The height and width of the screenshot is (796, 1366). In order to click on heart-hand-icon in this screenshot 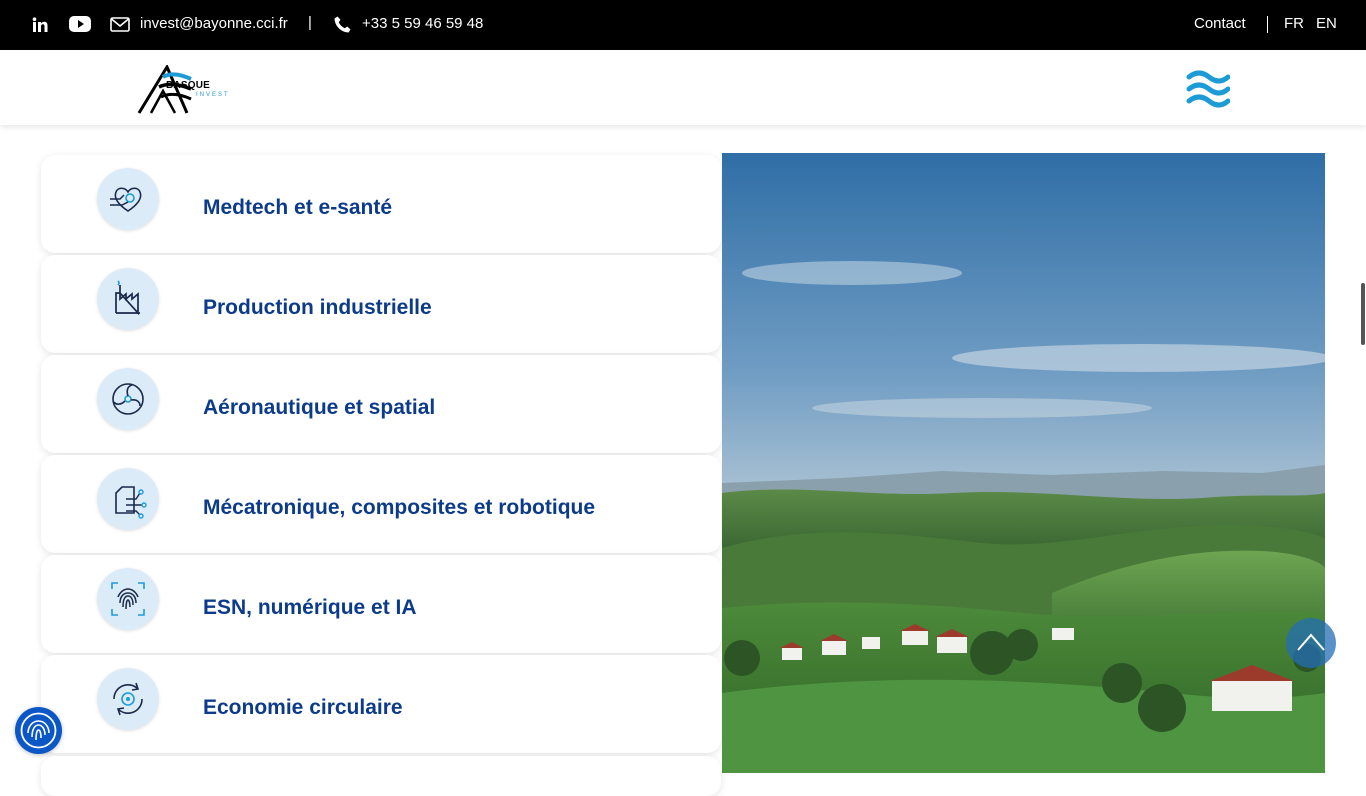, I will do `click(126, 199)`.